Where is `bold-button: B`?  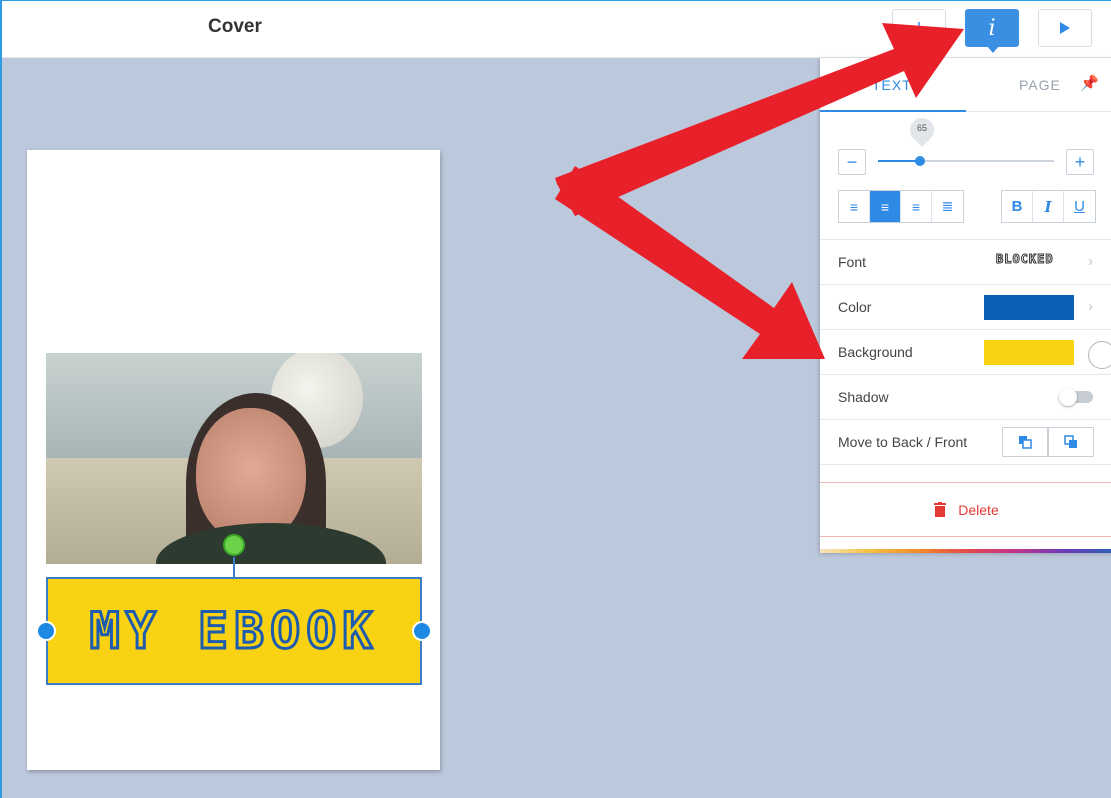 bold-button: B is located at coordinates (1017, 206).